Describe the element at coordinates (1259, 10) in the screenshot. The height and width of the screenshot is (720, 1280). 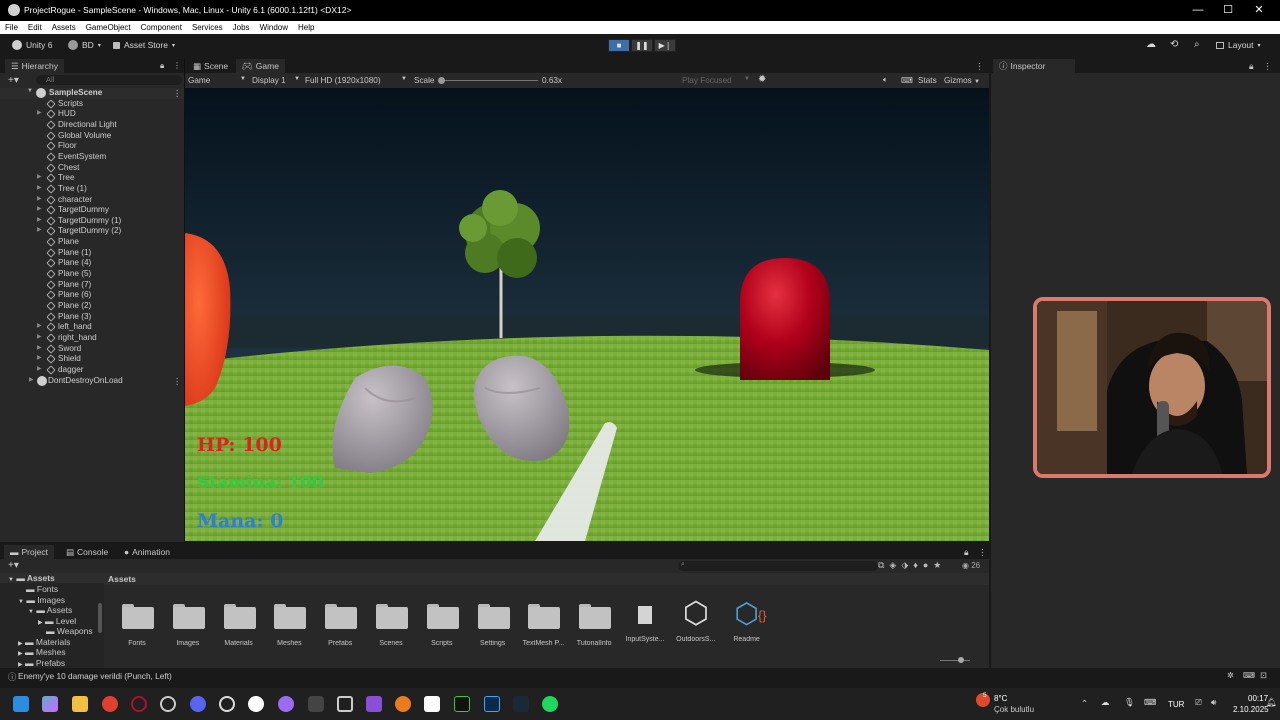
I see `close-button: ✕` at that location.